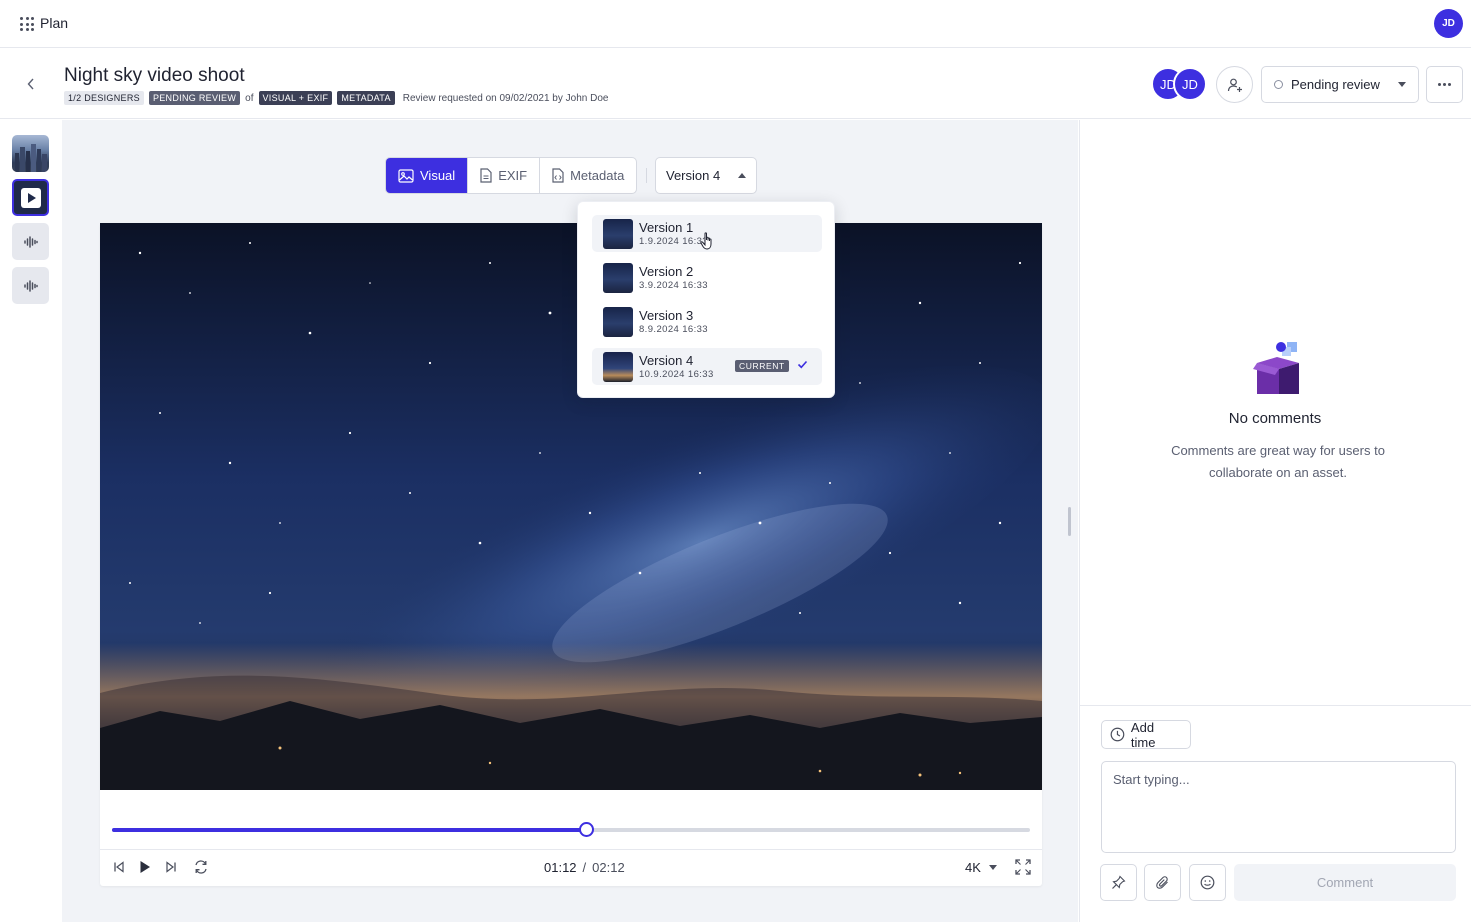  What do you see at coordinates (438, 175) in the screenshot?
I see `tab-visual-label: Visual` at bounding box center [438, 175].